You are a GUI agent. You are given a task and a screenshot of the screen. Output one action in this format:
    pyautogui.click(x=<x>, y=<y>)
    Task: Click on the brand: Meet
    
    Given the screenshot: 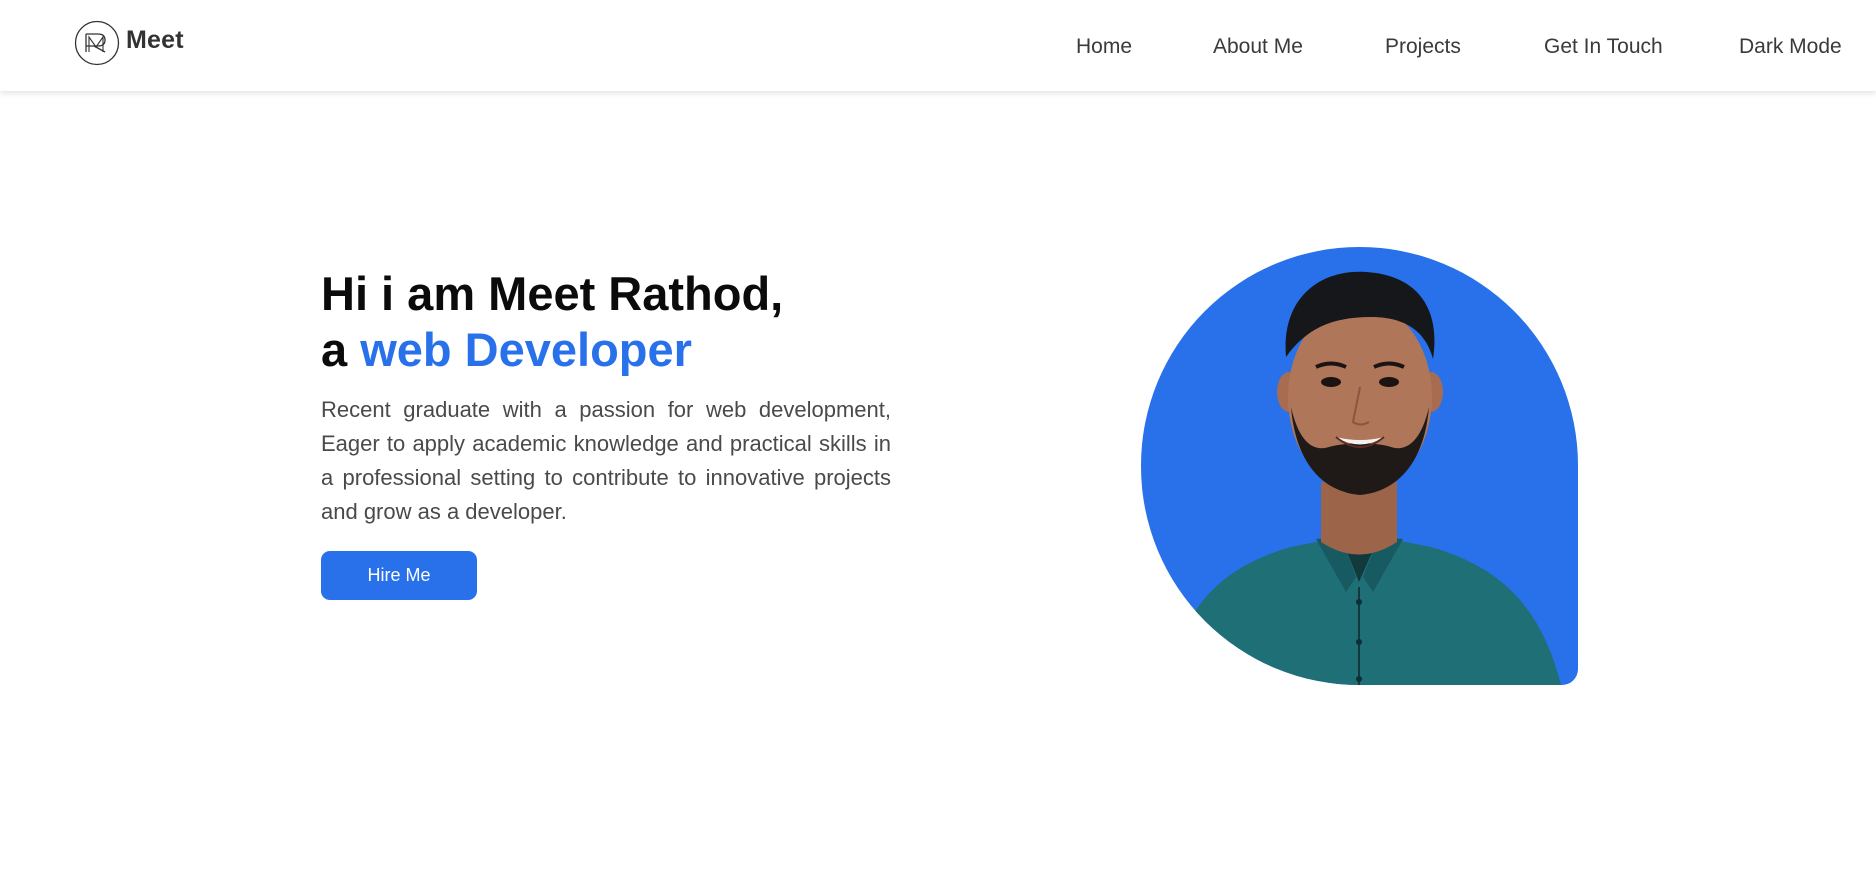 What is the action you would take?
    pyautogui.click(x=129, y=43)
    